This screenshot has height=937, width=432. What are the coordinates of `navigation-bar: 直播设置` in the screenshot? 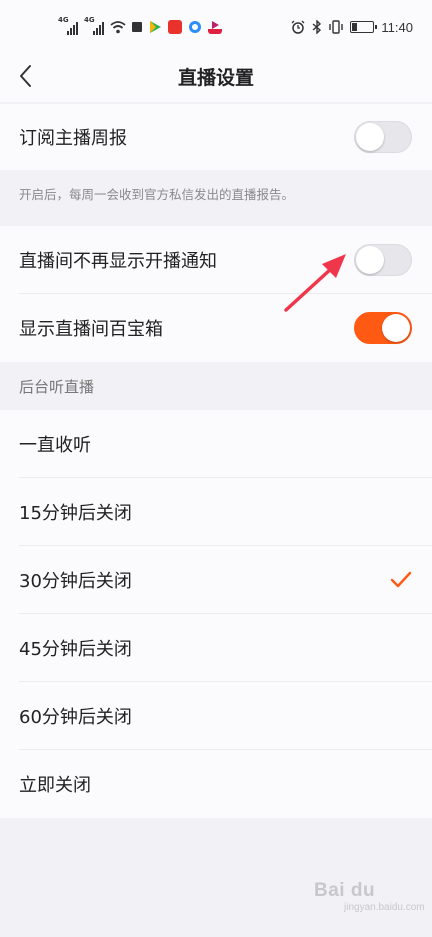 It's located at (216, 77).